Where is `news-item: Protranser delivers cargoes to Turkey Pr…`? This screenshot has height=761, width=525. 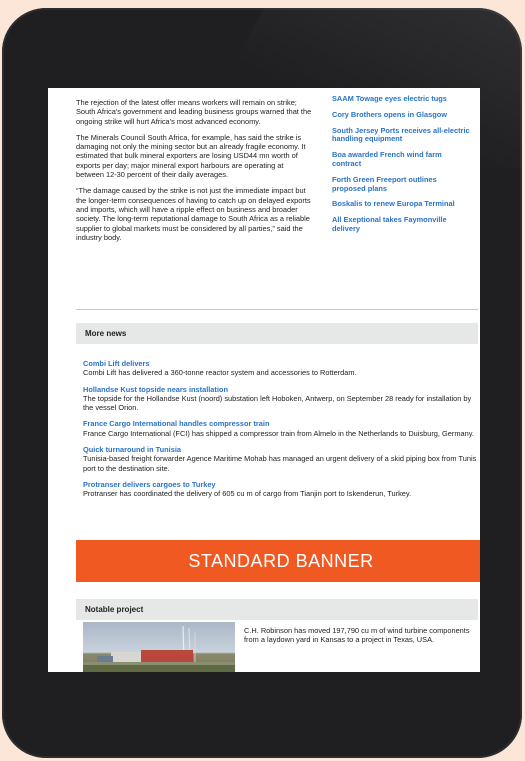
news-item: Protranser delivers cargoes to Turkey Pr… is located at coordinates (280, 489).